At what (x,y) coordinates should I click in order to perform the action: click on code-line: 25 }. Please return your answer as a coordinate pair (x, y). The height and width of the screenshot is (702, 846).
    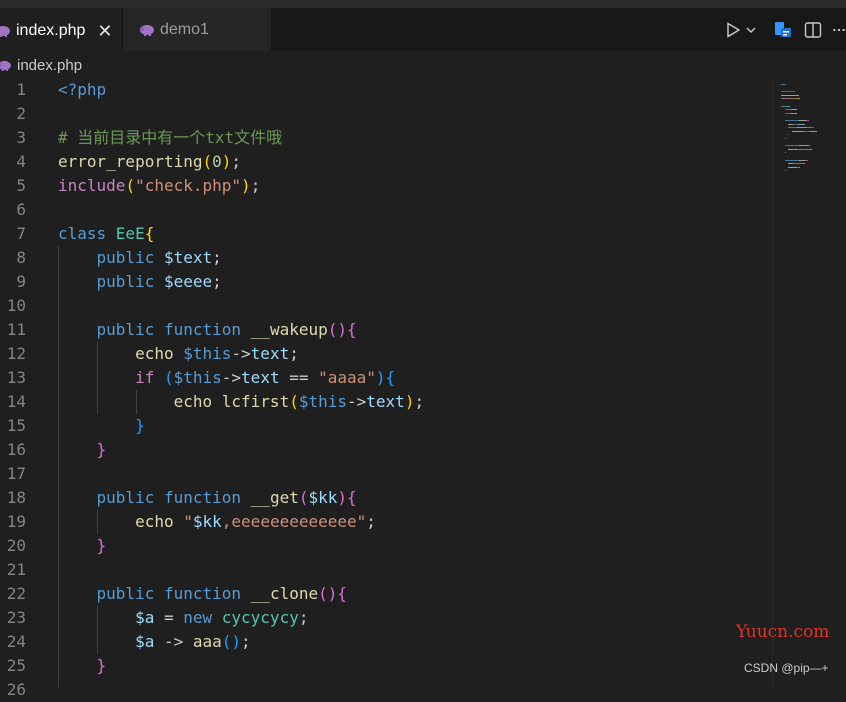
    Looking at the image, I should click on (386, 666).